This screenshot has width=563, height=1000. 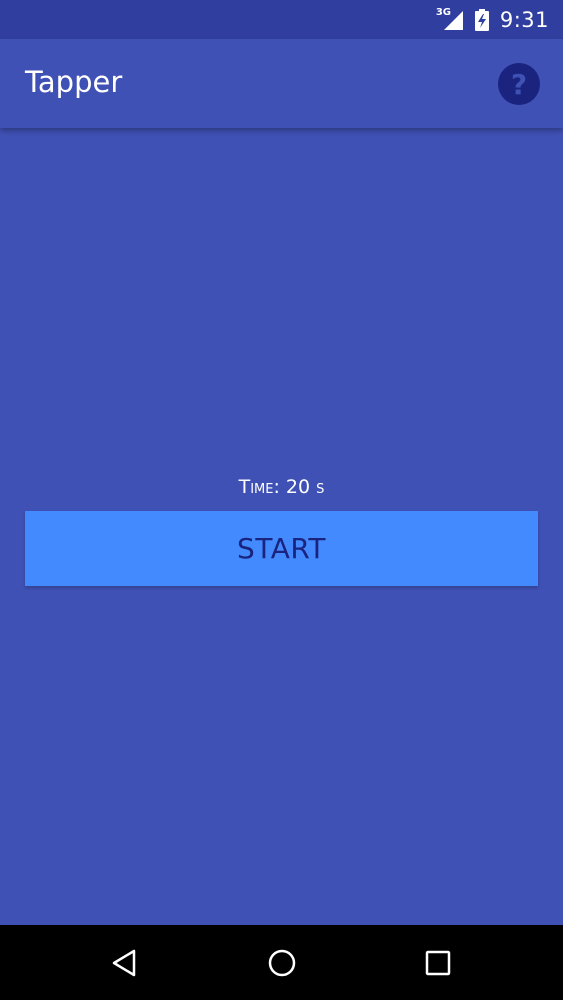 What do you see at coordinates (482, 19) in the screenshot?
I see `battery-charging-icon` at bounding box center [482, 19].